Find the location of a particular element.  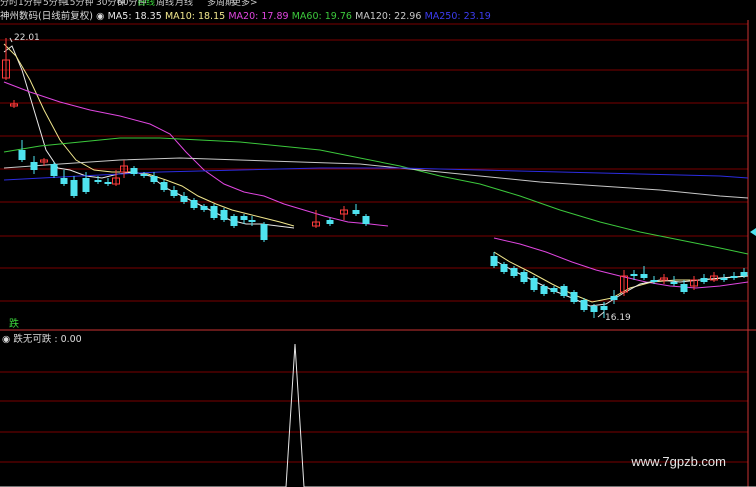

ma120-legend: MA120: 22.96 is located at coordinates (388, 16).